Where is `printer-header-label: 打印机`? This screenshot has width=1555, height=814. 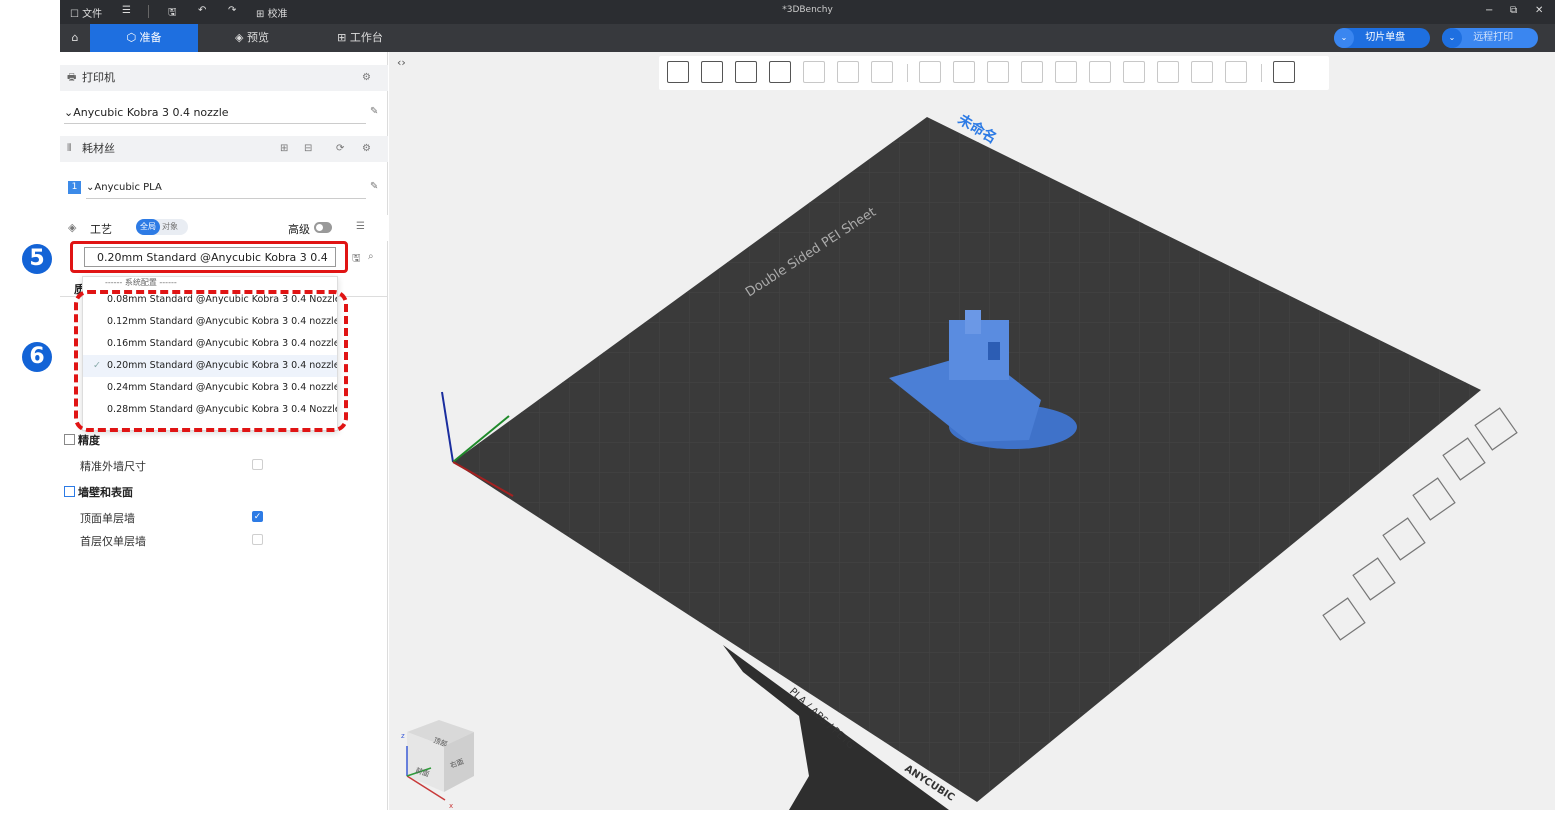 printer-header-label: 打印机 is located at coordinates (98, 77).